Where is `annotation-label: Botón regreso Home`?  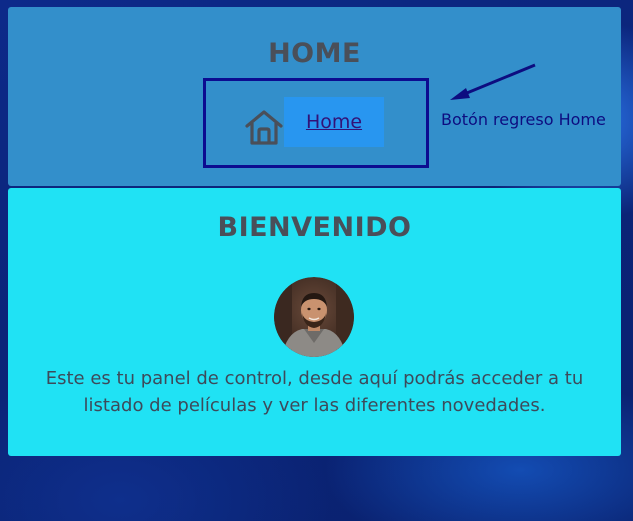
annotation-label: Botón regreso Home is located at coordinates (523, 119).